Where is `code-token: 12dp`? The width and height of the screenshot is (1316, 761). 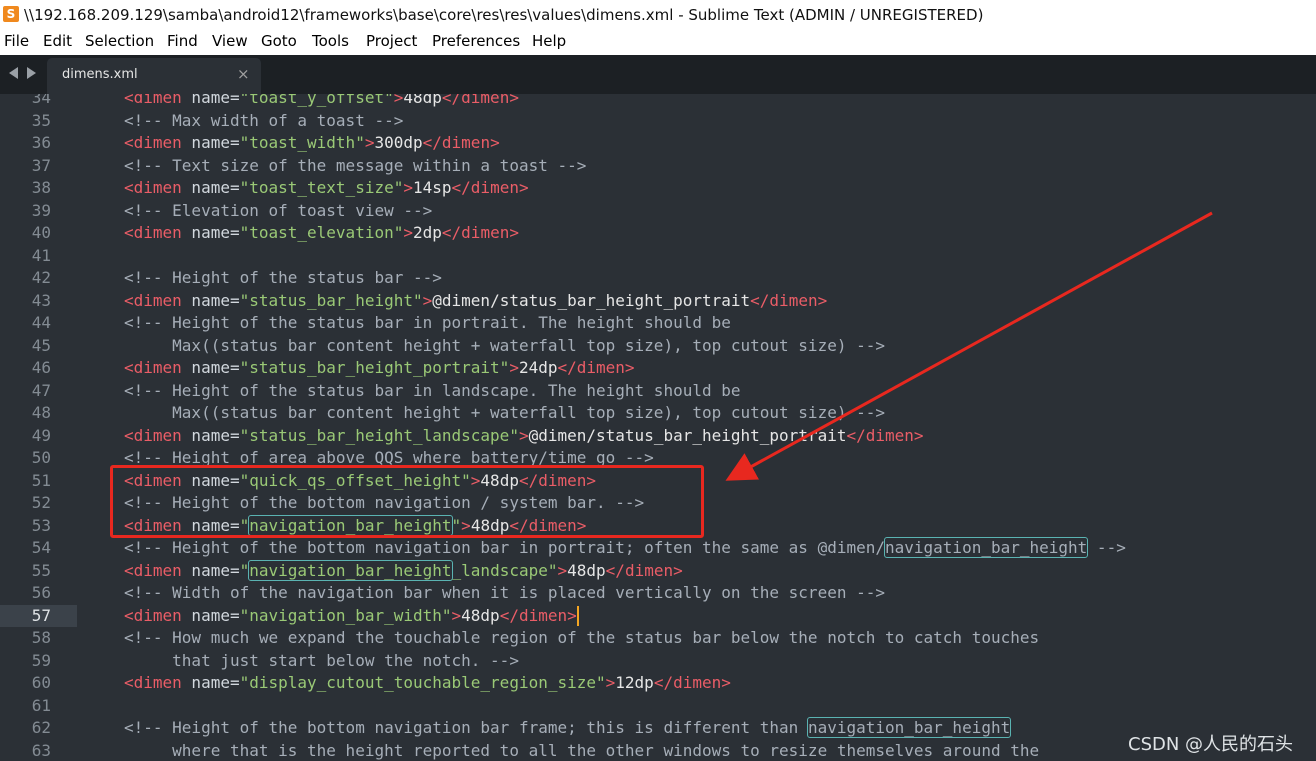
code-token: 12dp is located at coordinates (634, 682).